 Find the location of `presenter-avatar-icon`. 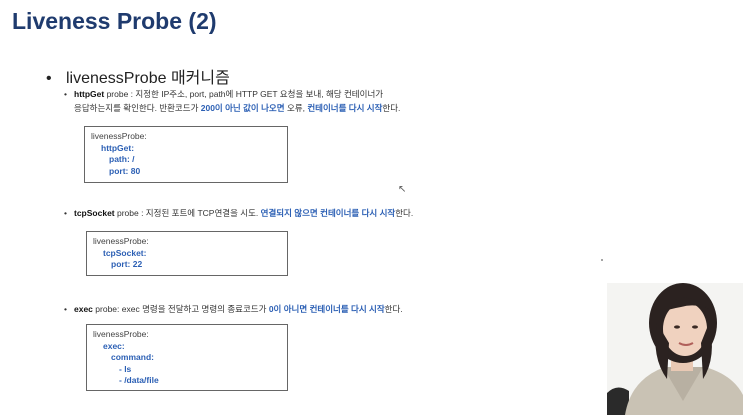

presenter-avatar-icon is located at coordinates (675, 349).